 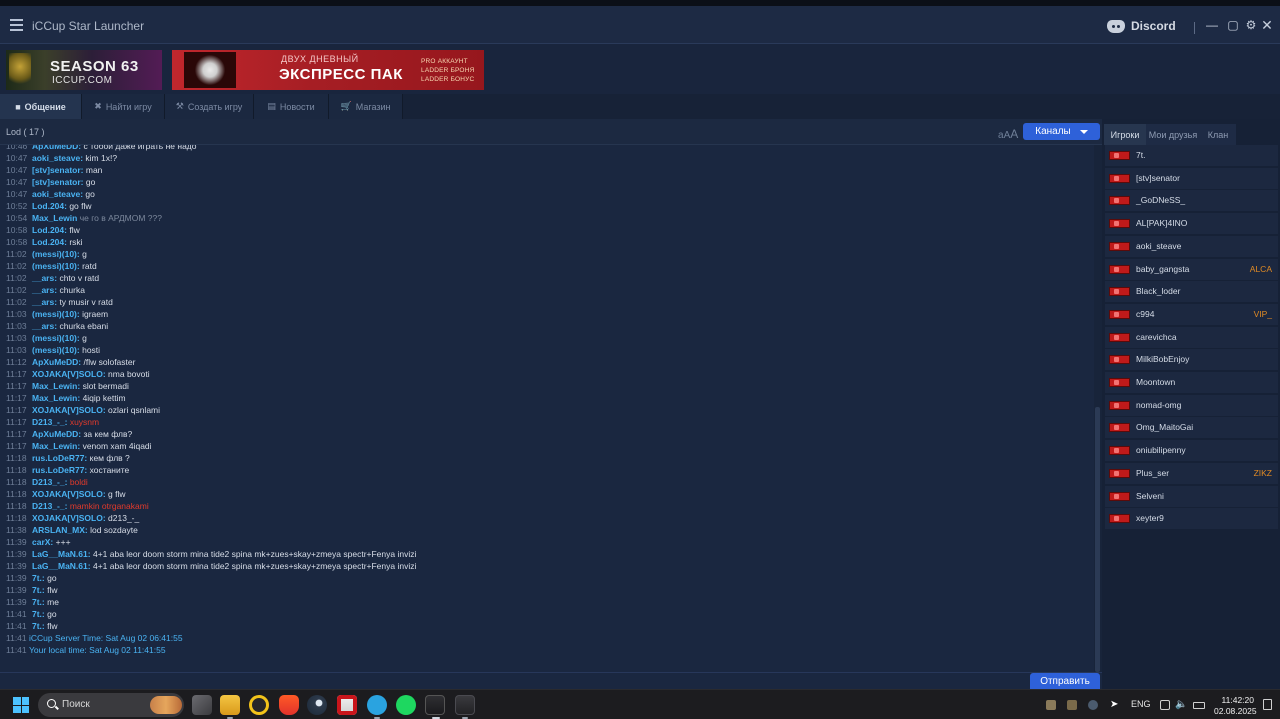 What do you see at coordinates (366, 106) in the screenshot?
I see `tab-shop: 🛒 Магазин` at bounding box center [366, 106].